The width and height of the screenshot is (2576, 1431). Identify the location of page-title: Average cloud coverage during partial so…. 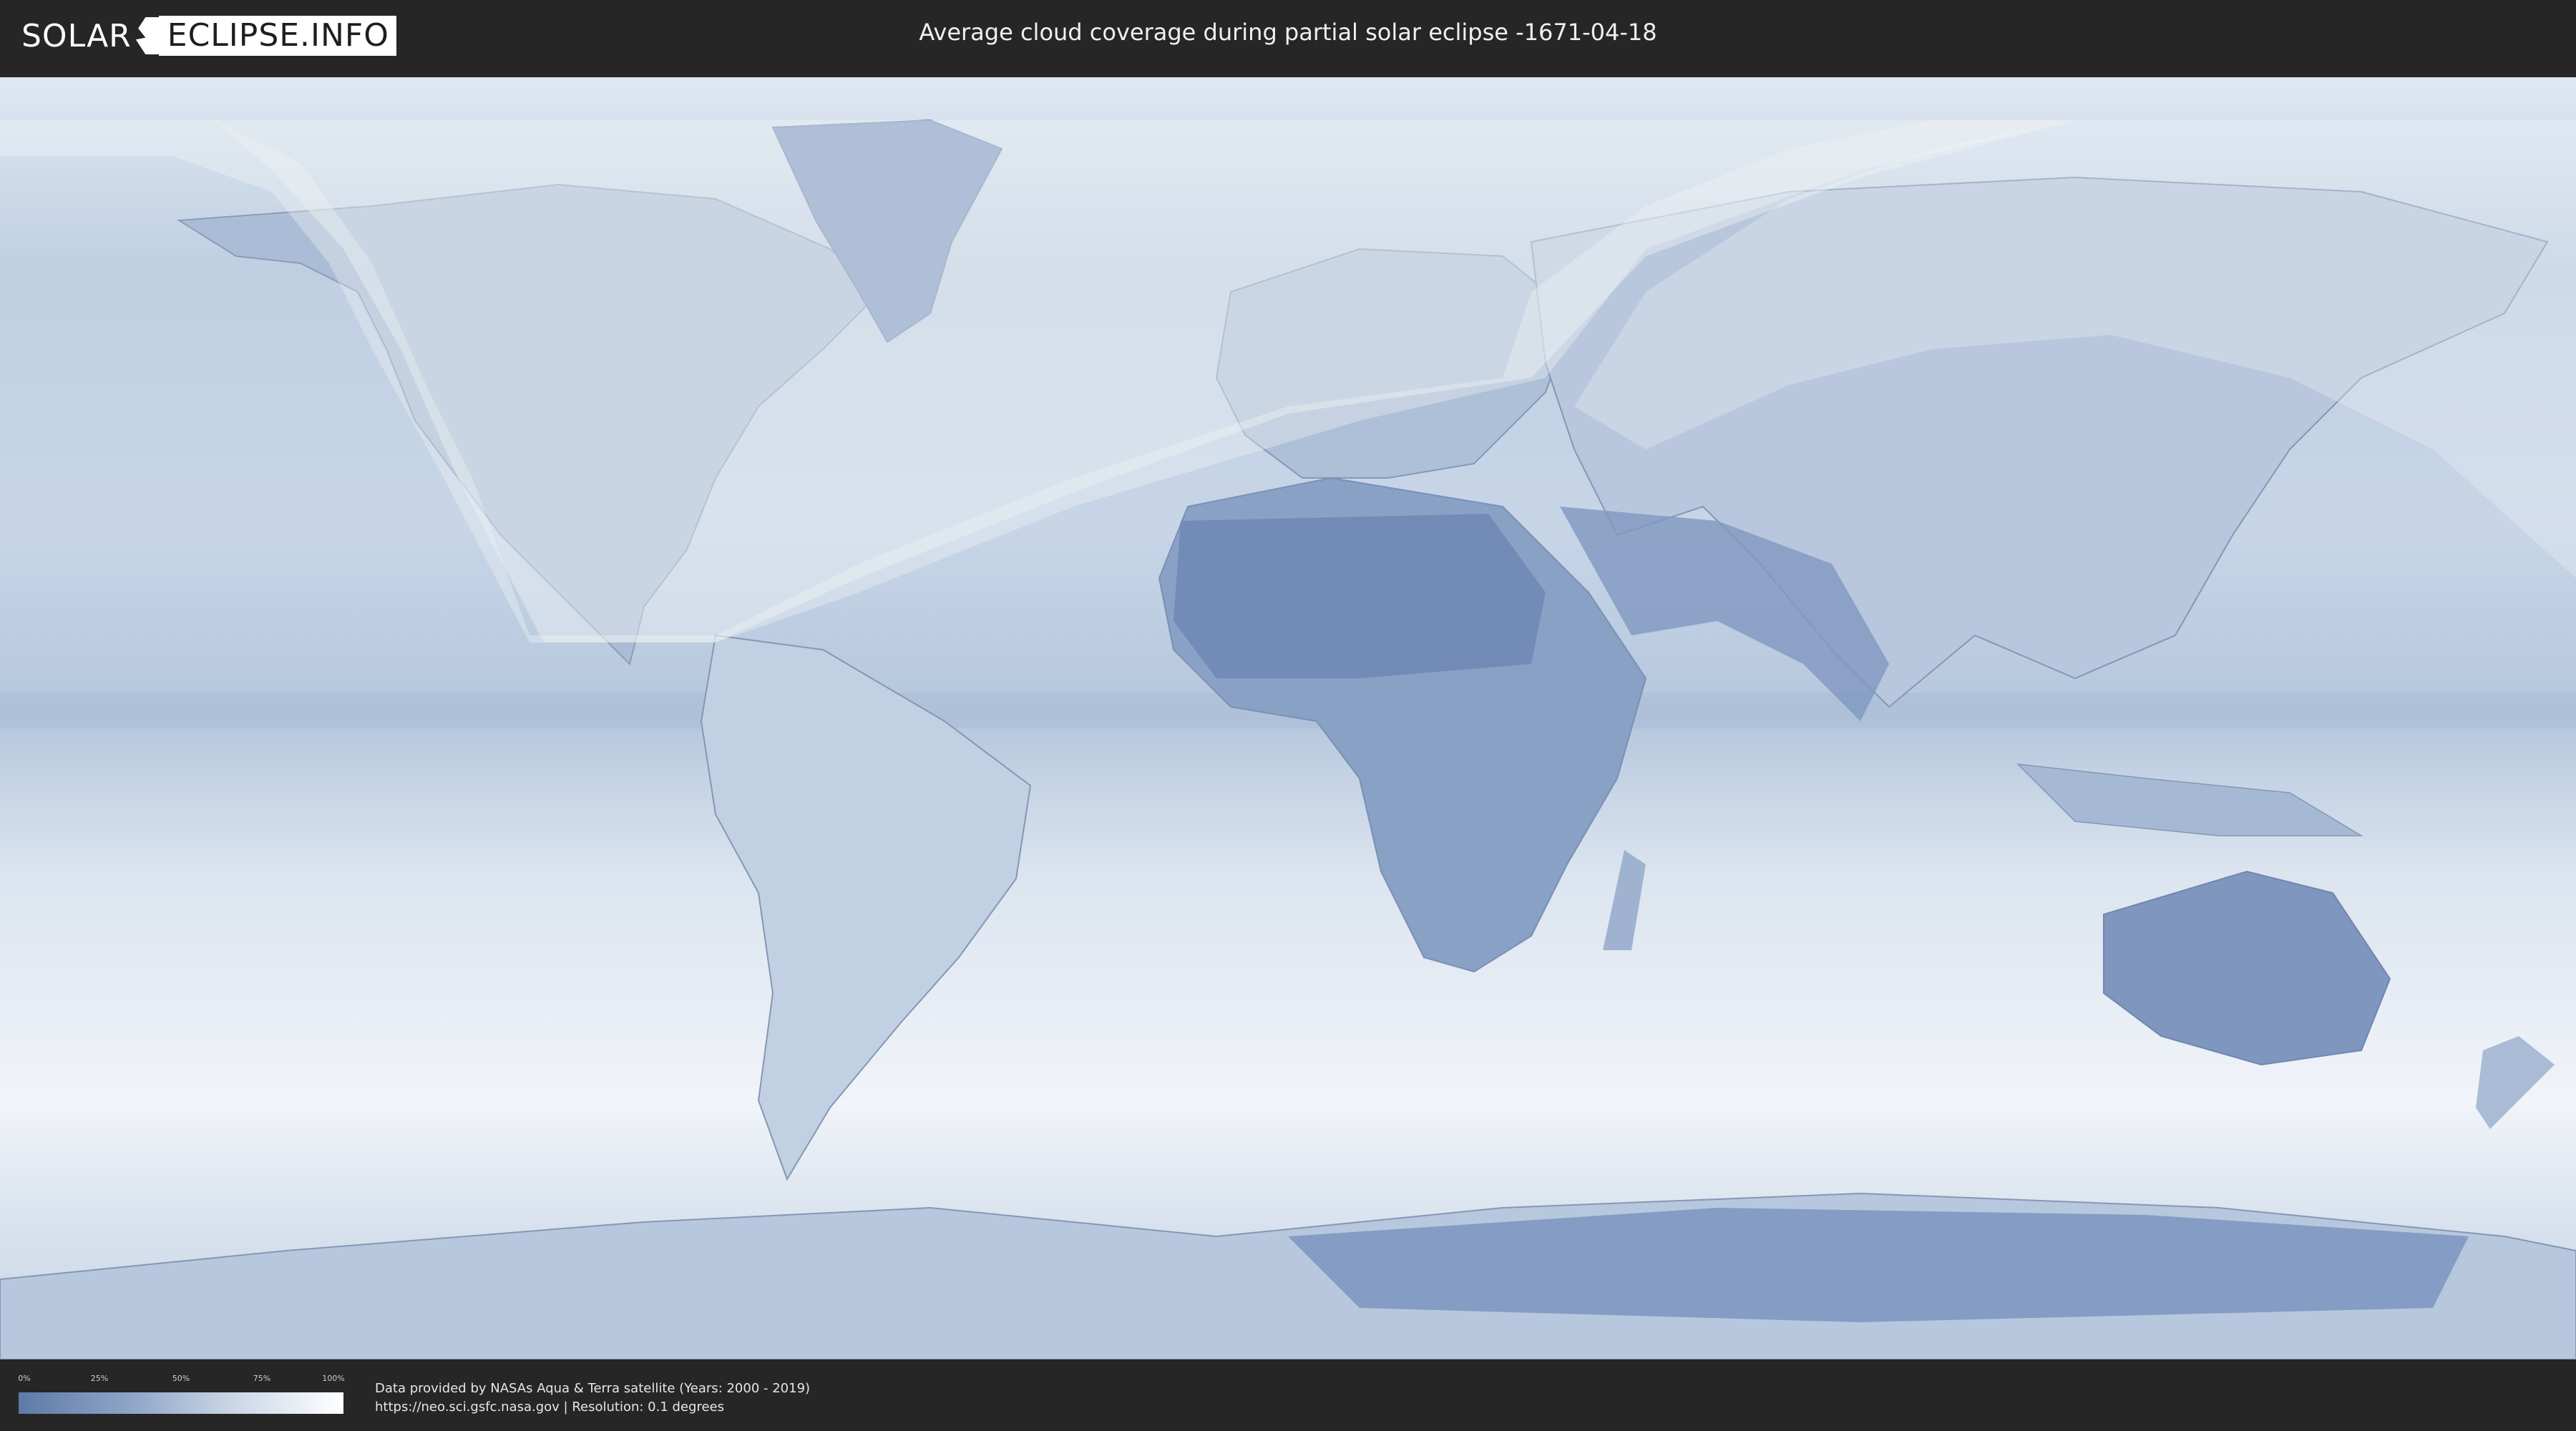
(1288, 32).